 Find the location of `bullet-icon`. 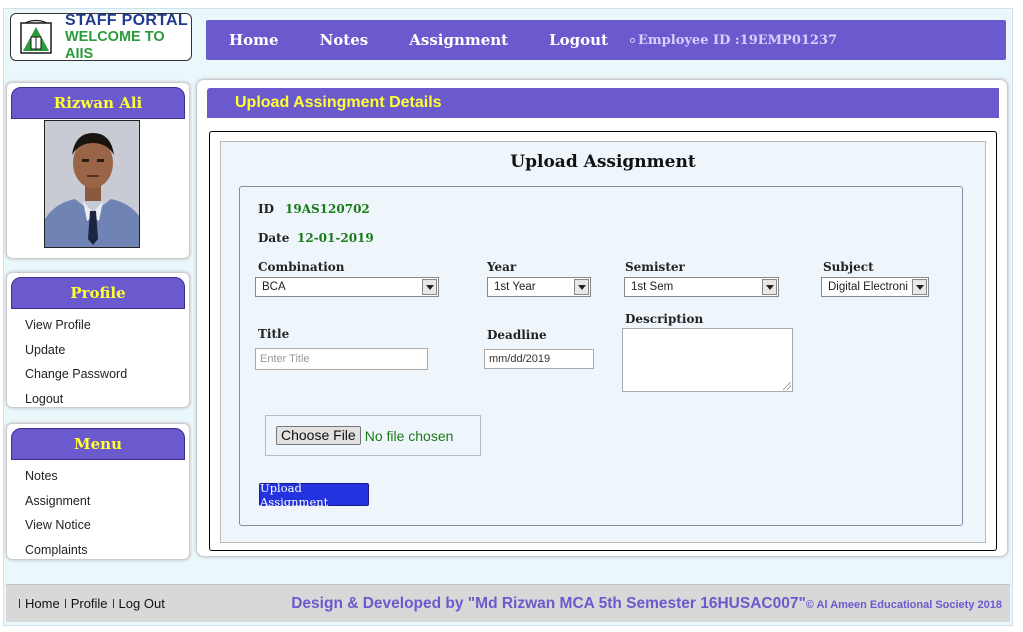

bullet-icon is located at coordinates (632, 40).